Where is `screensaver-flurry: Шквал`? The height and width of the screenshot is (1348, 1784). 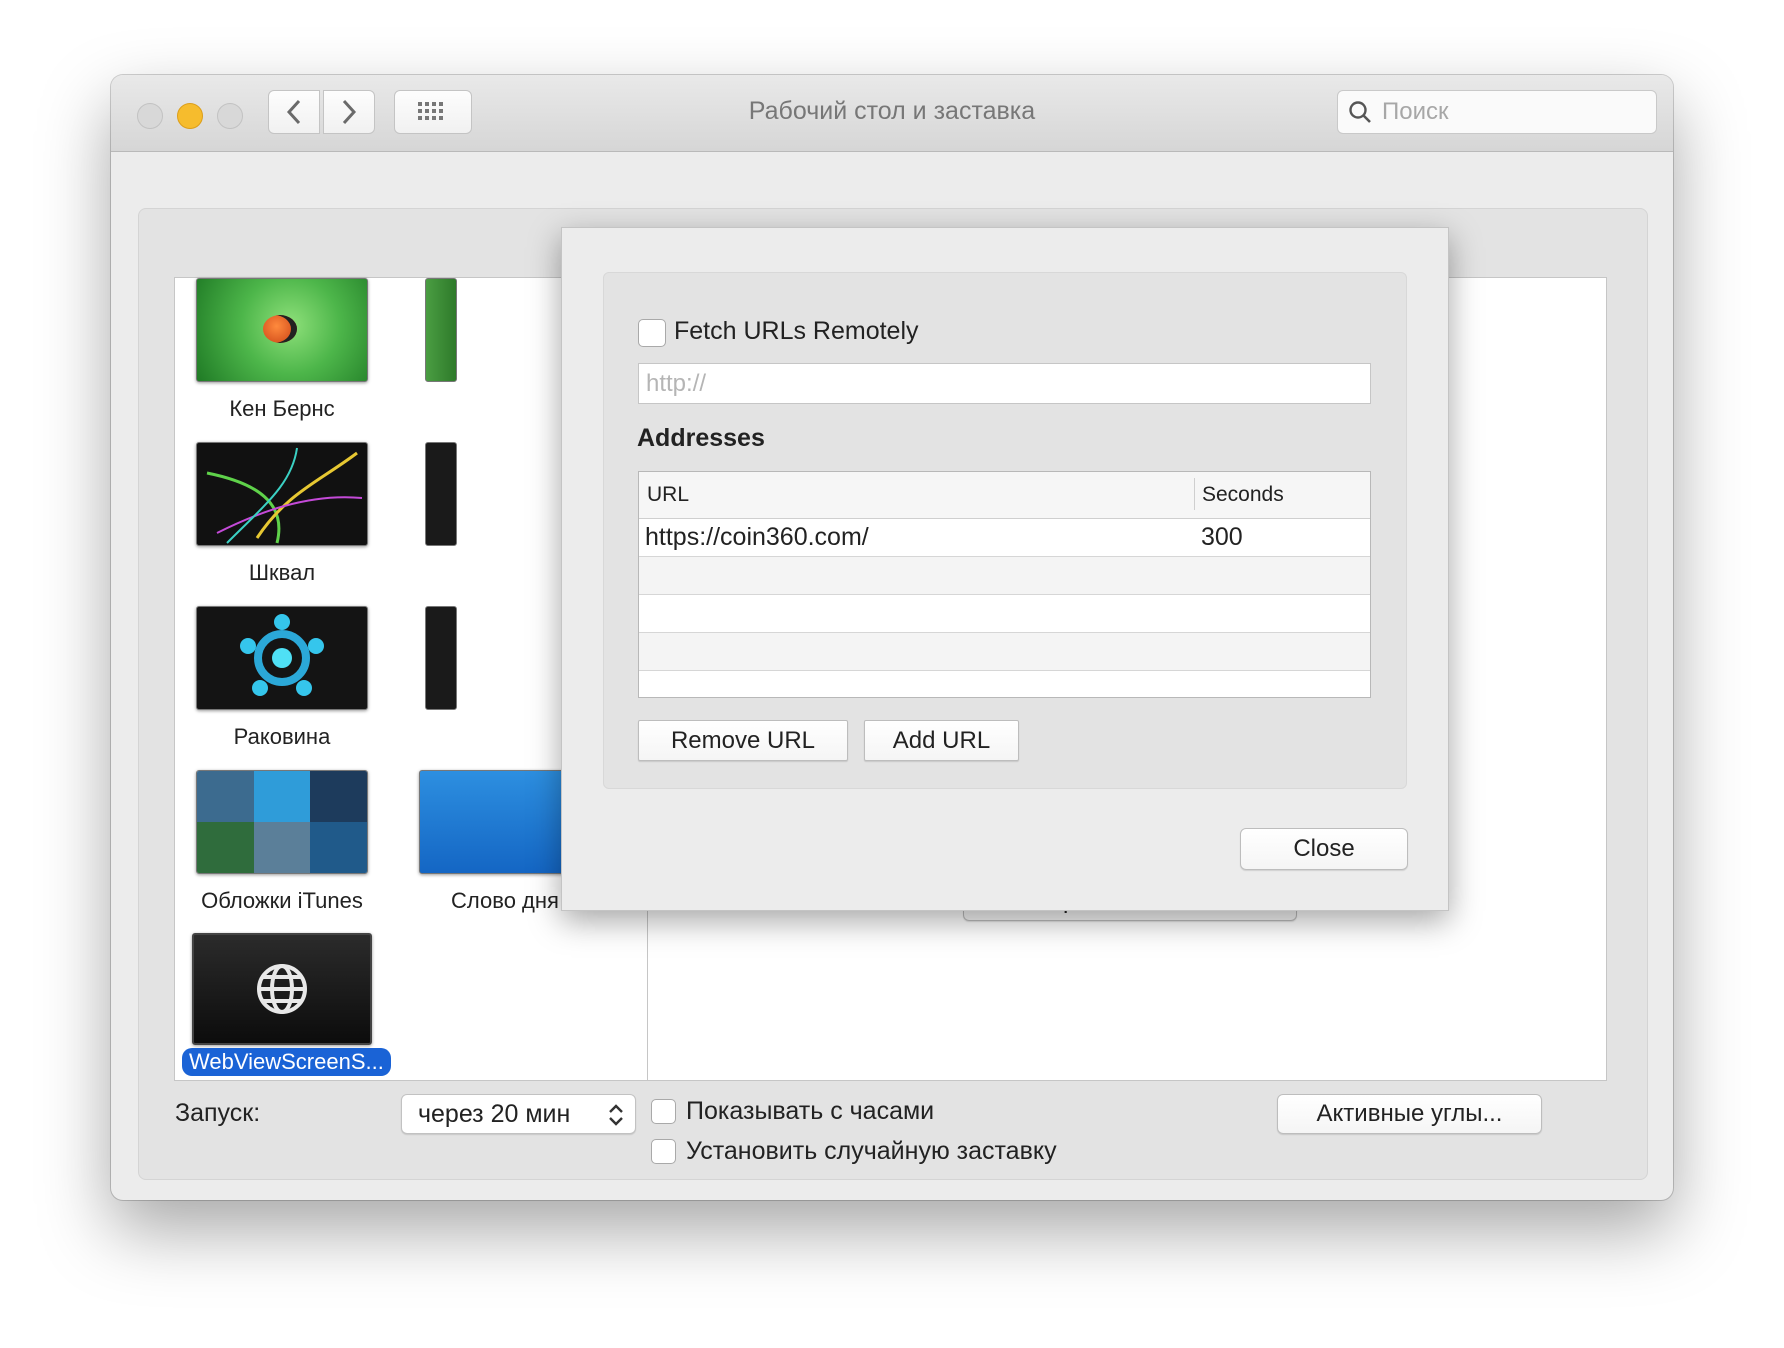
screensaver-flurry: Шквал is located at coordinates (282, 514).